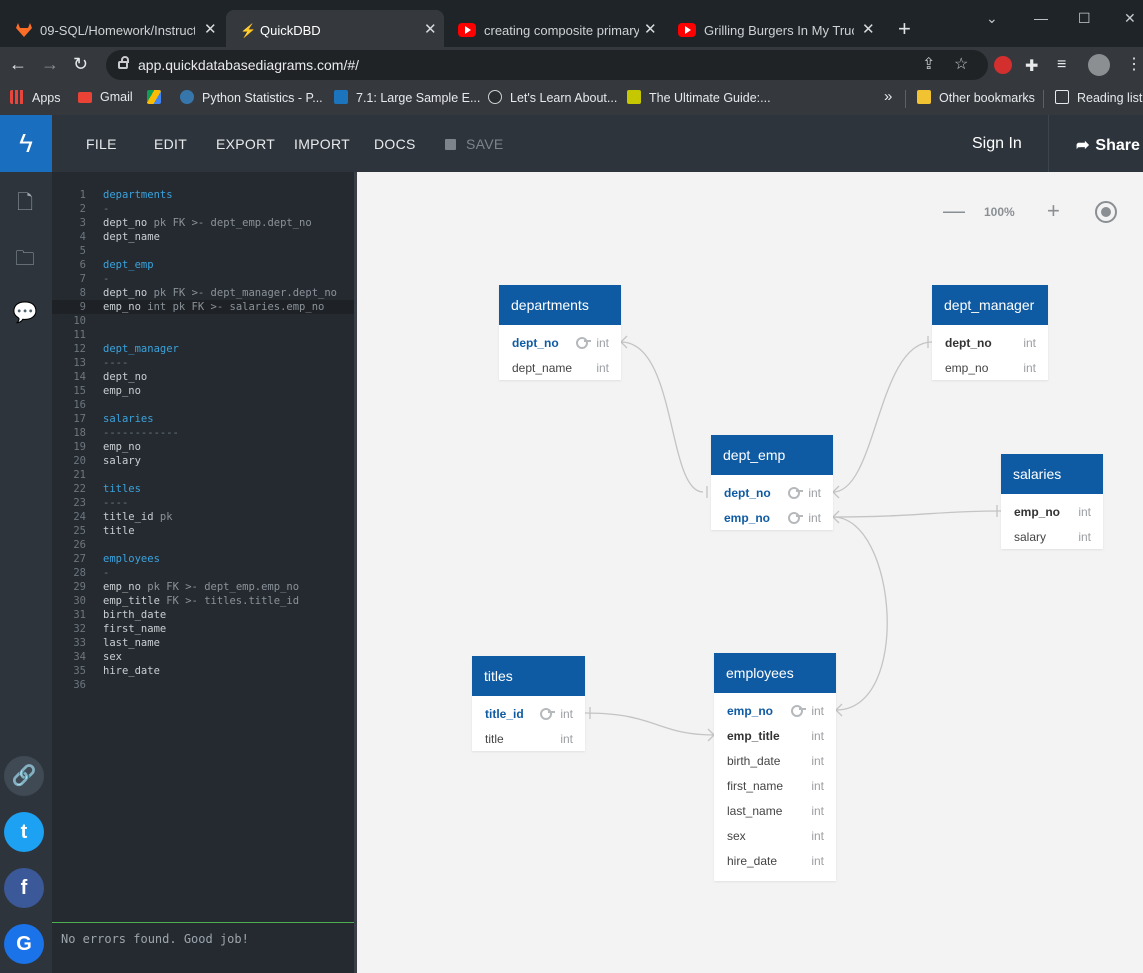 This screenshot has width=1143, height=973. Describe the element at coordinates (775, 760) in the screenshot. I see `table-field: birth_date int` at that location.